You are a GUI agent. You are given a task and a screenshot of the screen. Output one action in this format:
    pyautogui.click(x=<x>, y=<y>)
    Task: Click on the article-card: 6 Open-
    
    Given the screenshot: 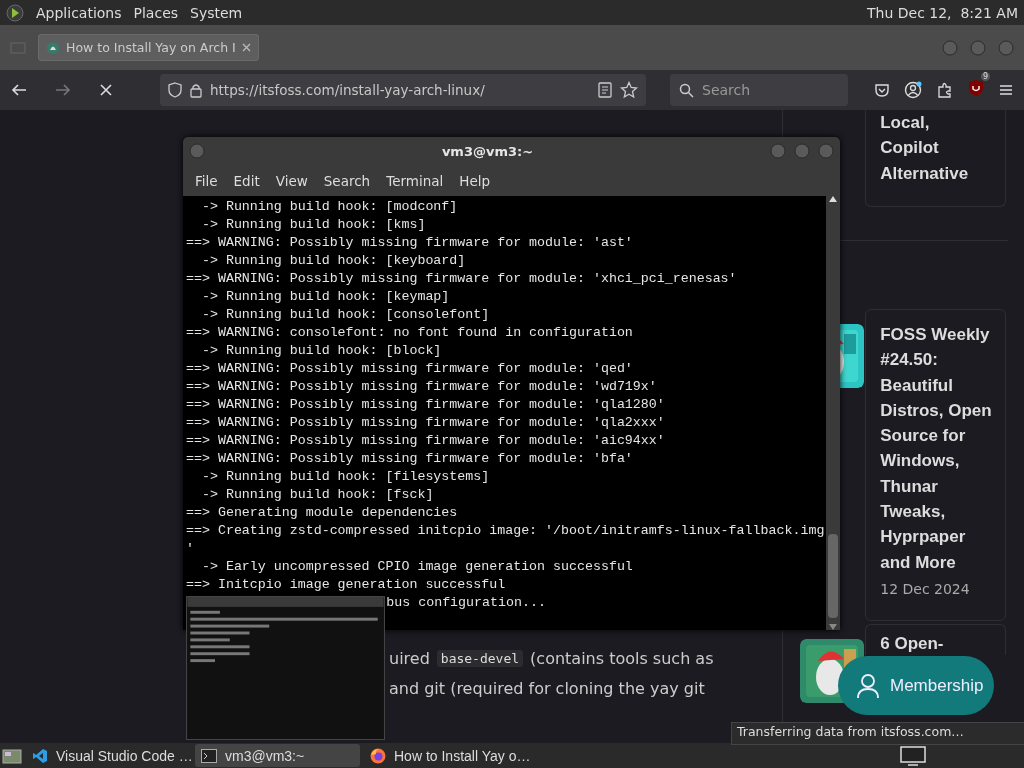 What is the action you would take?
    pyautogui.click(x=936, y=639)
    